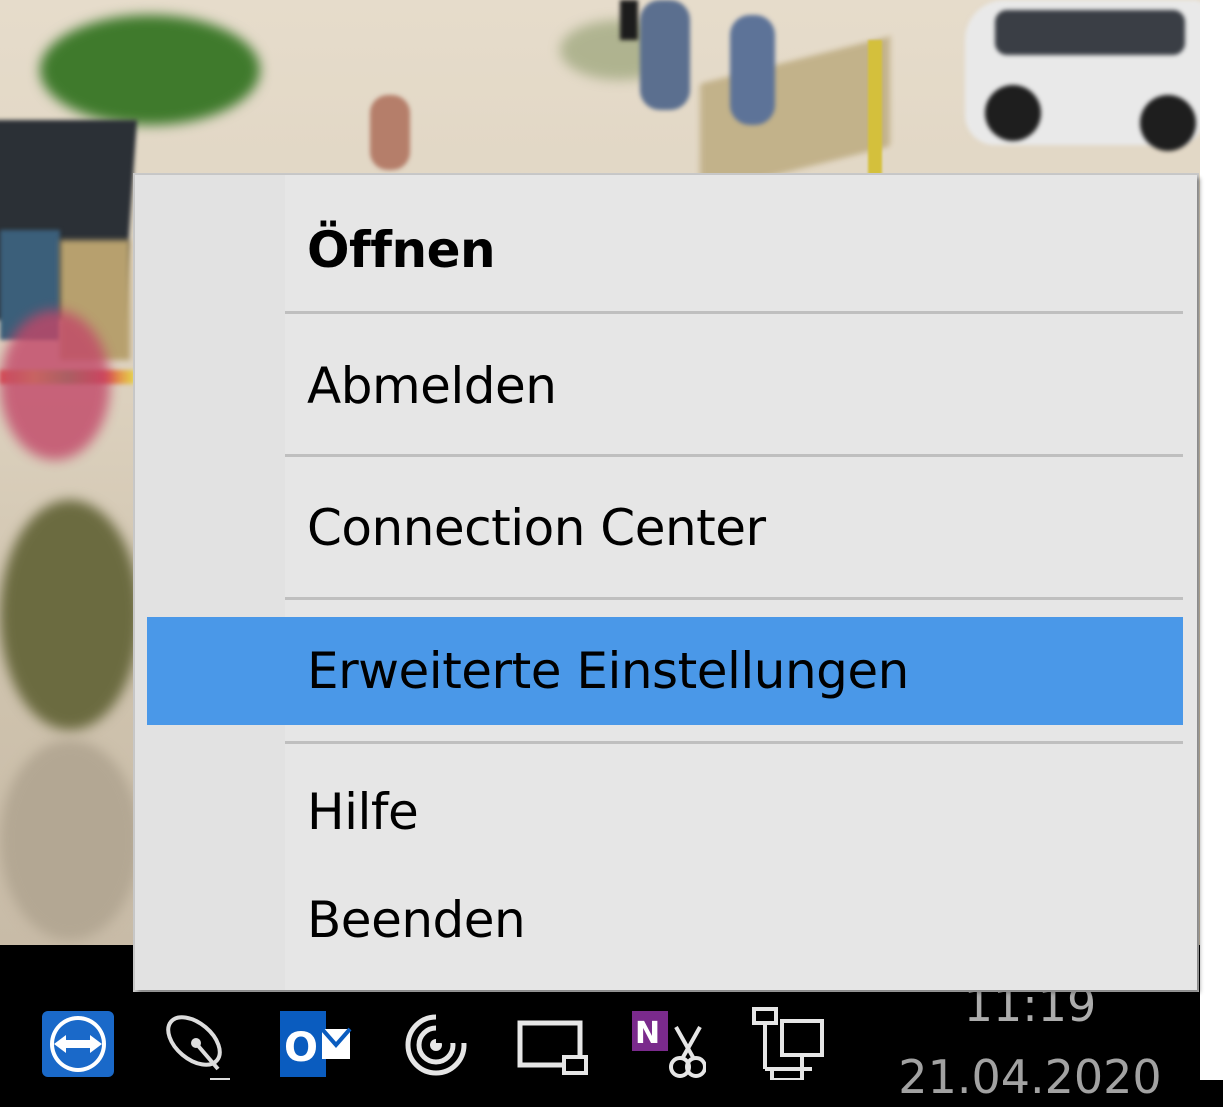  What do you see at coordinates (665, 920) in the screenshot?
I see `menu-item-exit: Beenden` at bounding box center [665, 920].